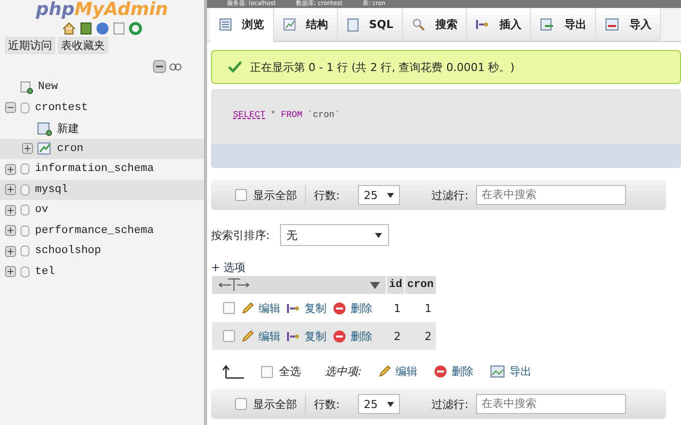 This screenshot has height=425, width=681. I want to click on tree-item: schoolshop, so click(102, 251).